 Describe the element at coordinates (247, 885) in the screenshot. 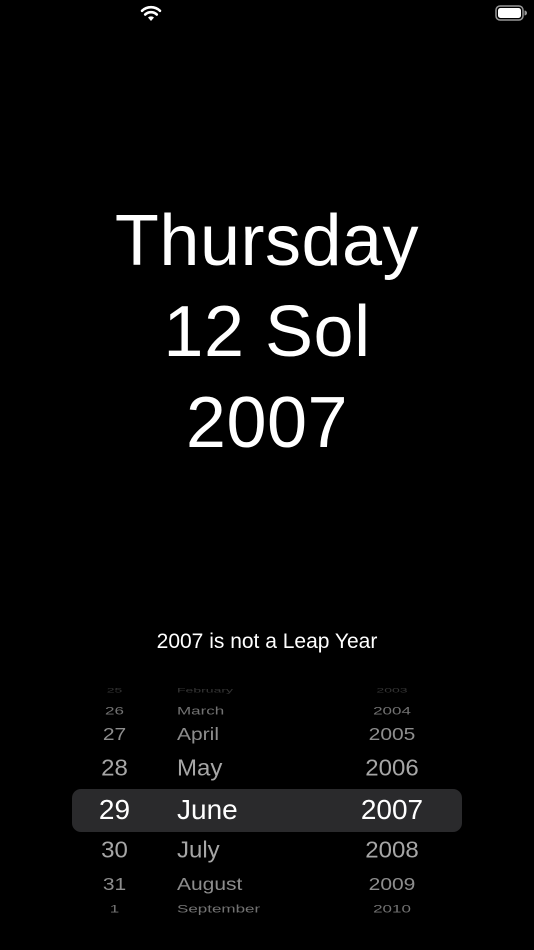

I see `picker-month-option: August` at that location.